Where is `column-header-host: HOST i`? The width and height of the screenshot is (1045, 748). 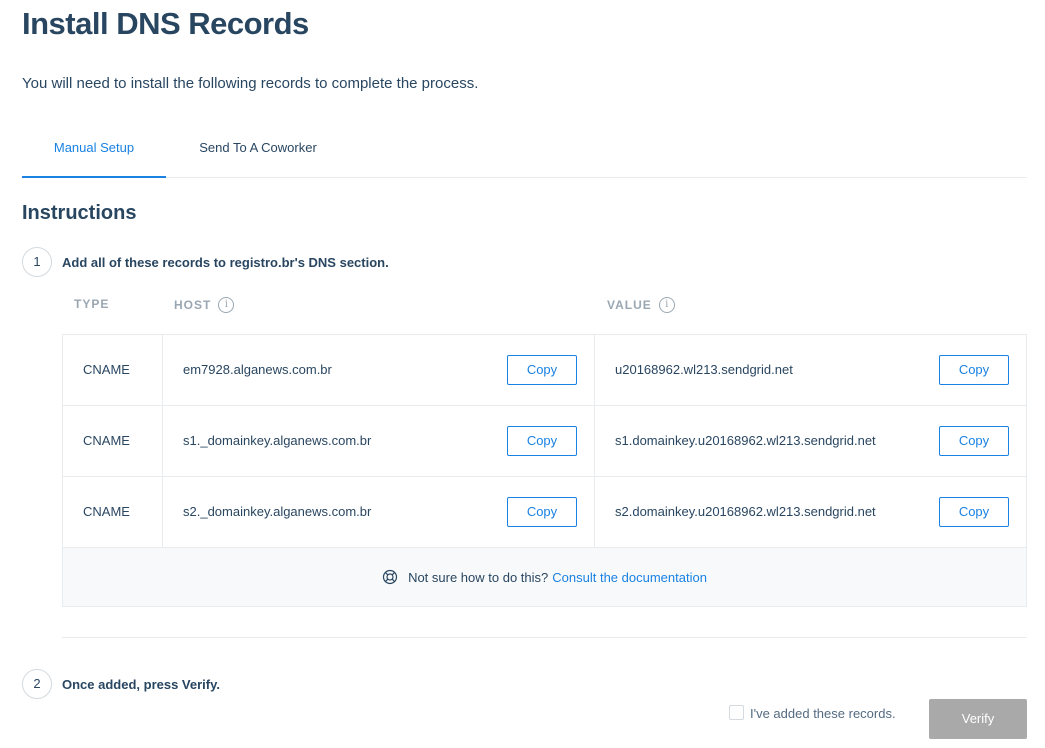
column-header-host: HOST i is located at coordinates (204, 305).